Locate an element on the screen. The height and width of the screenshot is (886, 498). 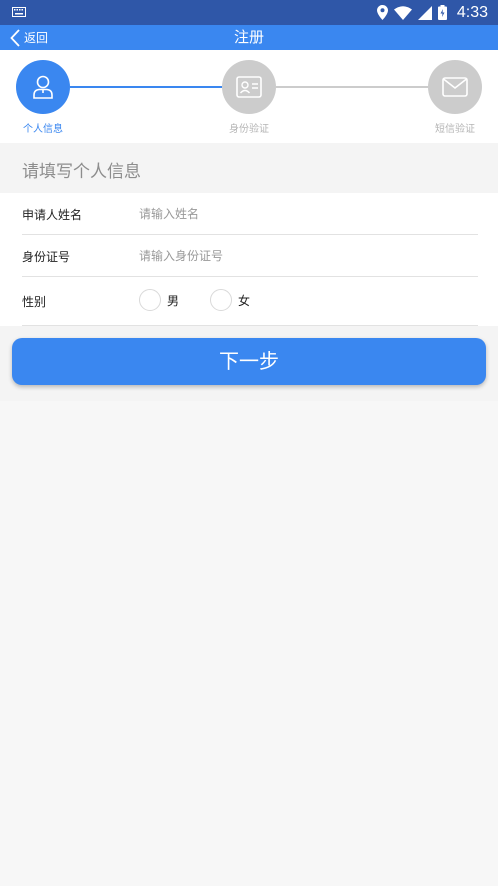
wifi-icon is located at coordinates (402, 12).